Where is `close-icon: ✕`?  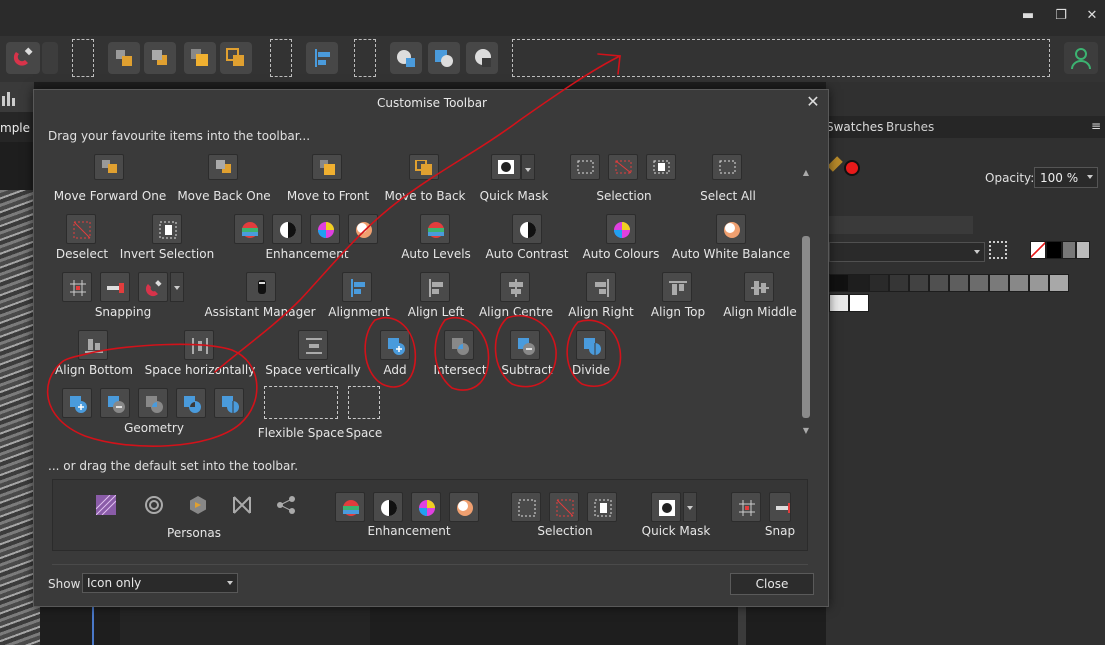 close-icon: ✕ is located at coordinates (813, 102).